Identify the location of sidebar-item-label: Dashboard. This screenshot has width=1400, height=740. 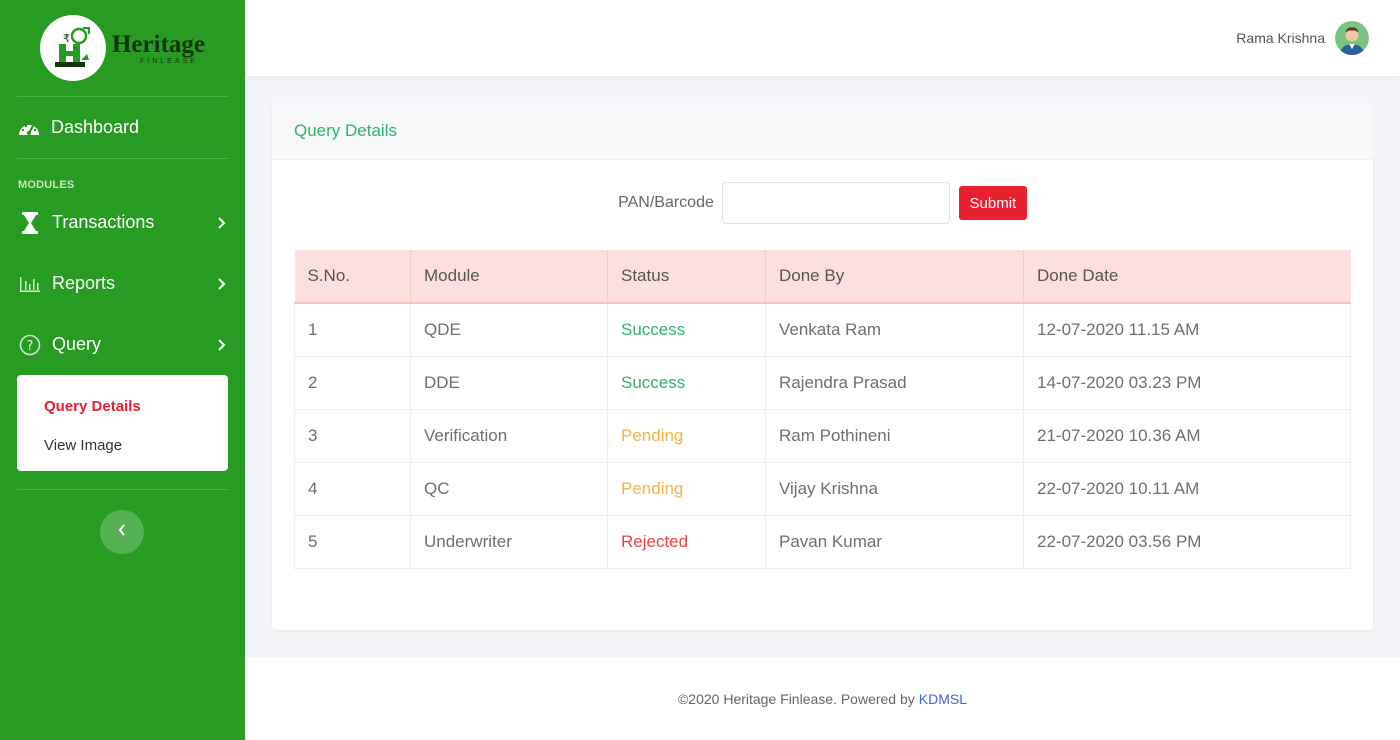
(95, 127).